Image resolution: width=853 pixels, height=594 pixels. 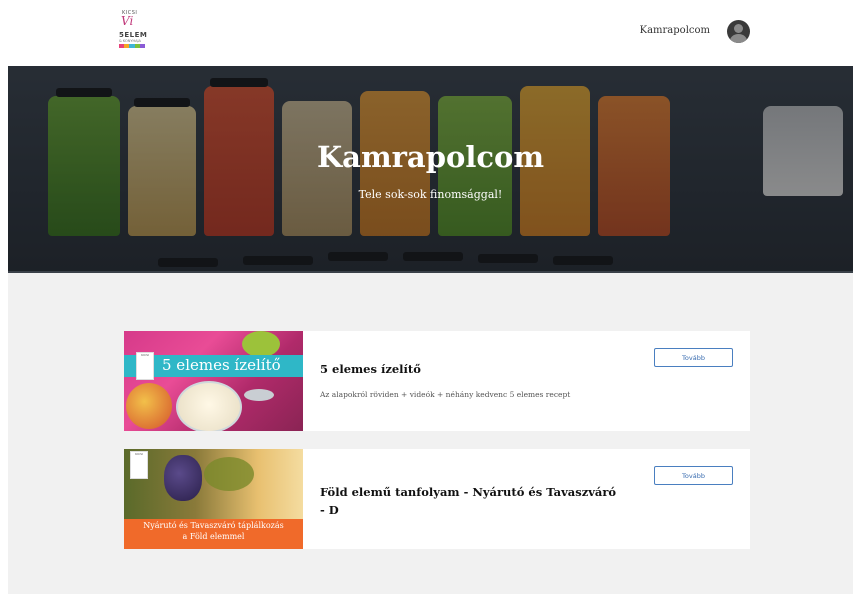 I want to click on course-thumbnail: KICSI 5 elemes ízelítő, so click(x=213, y=381).